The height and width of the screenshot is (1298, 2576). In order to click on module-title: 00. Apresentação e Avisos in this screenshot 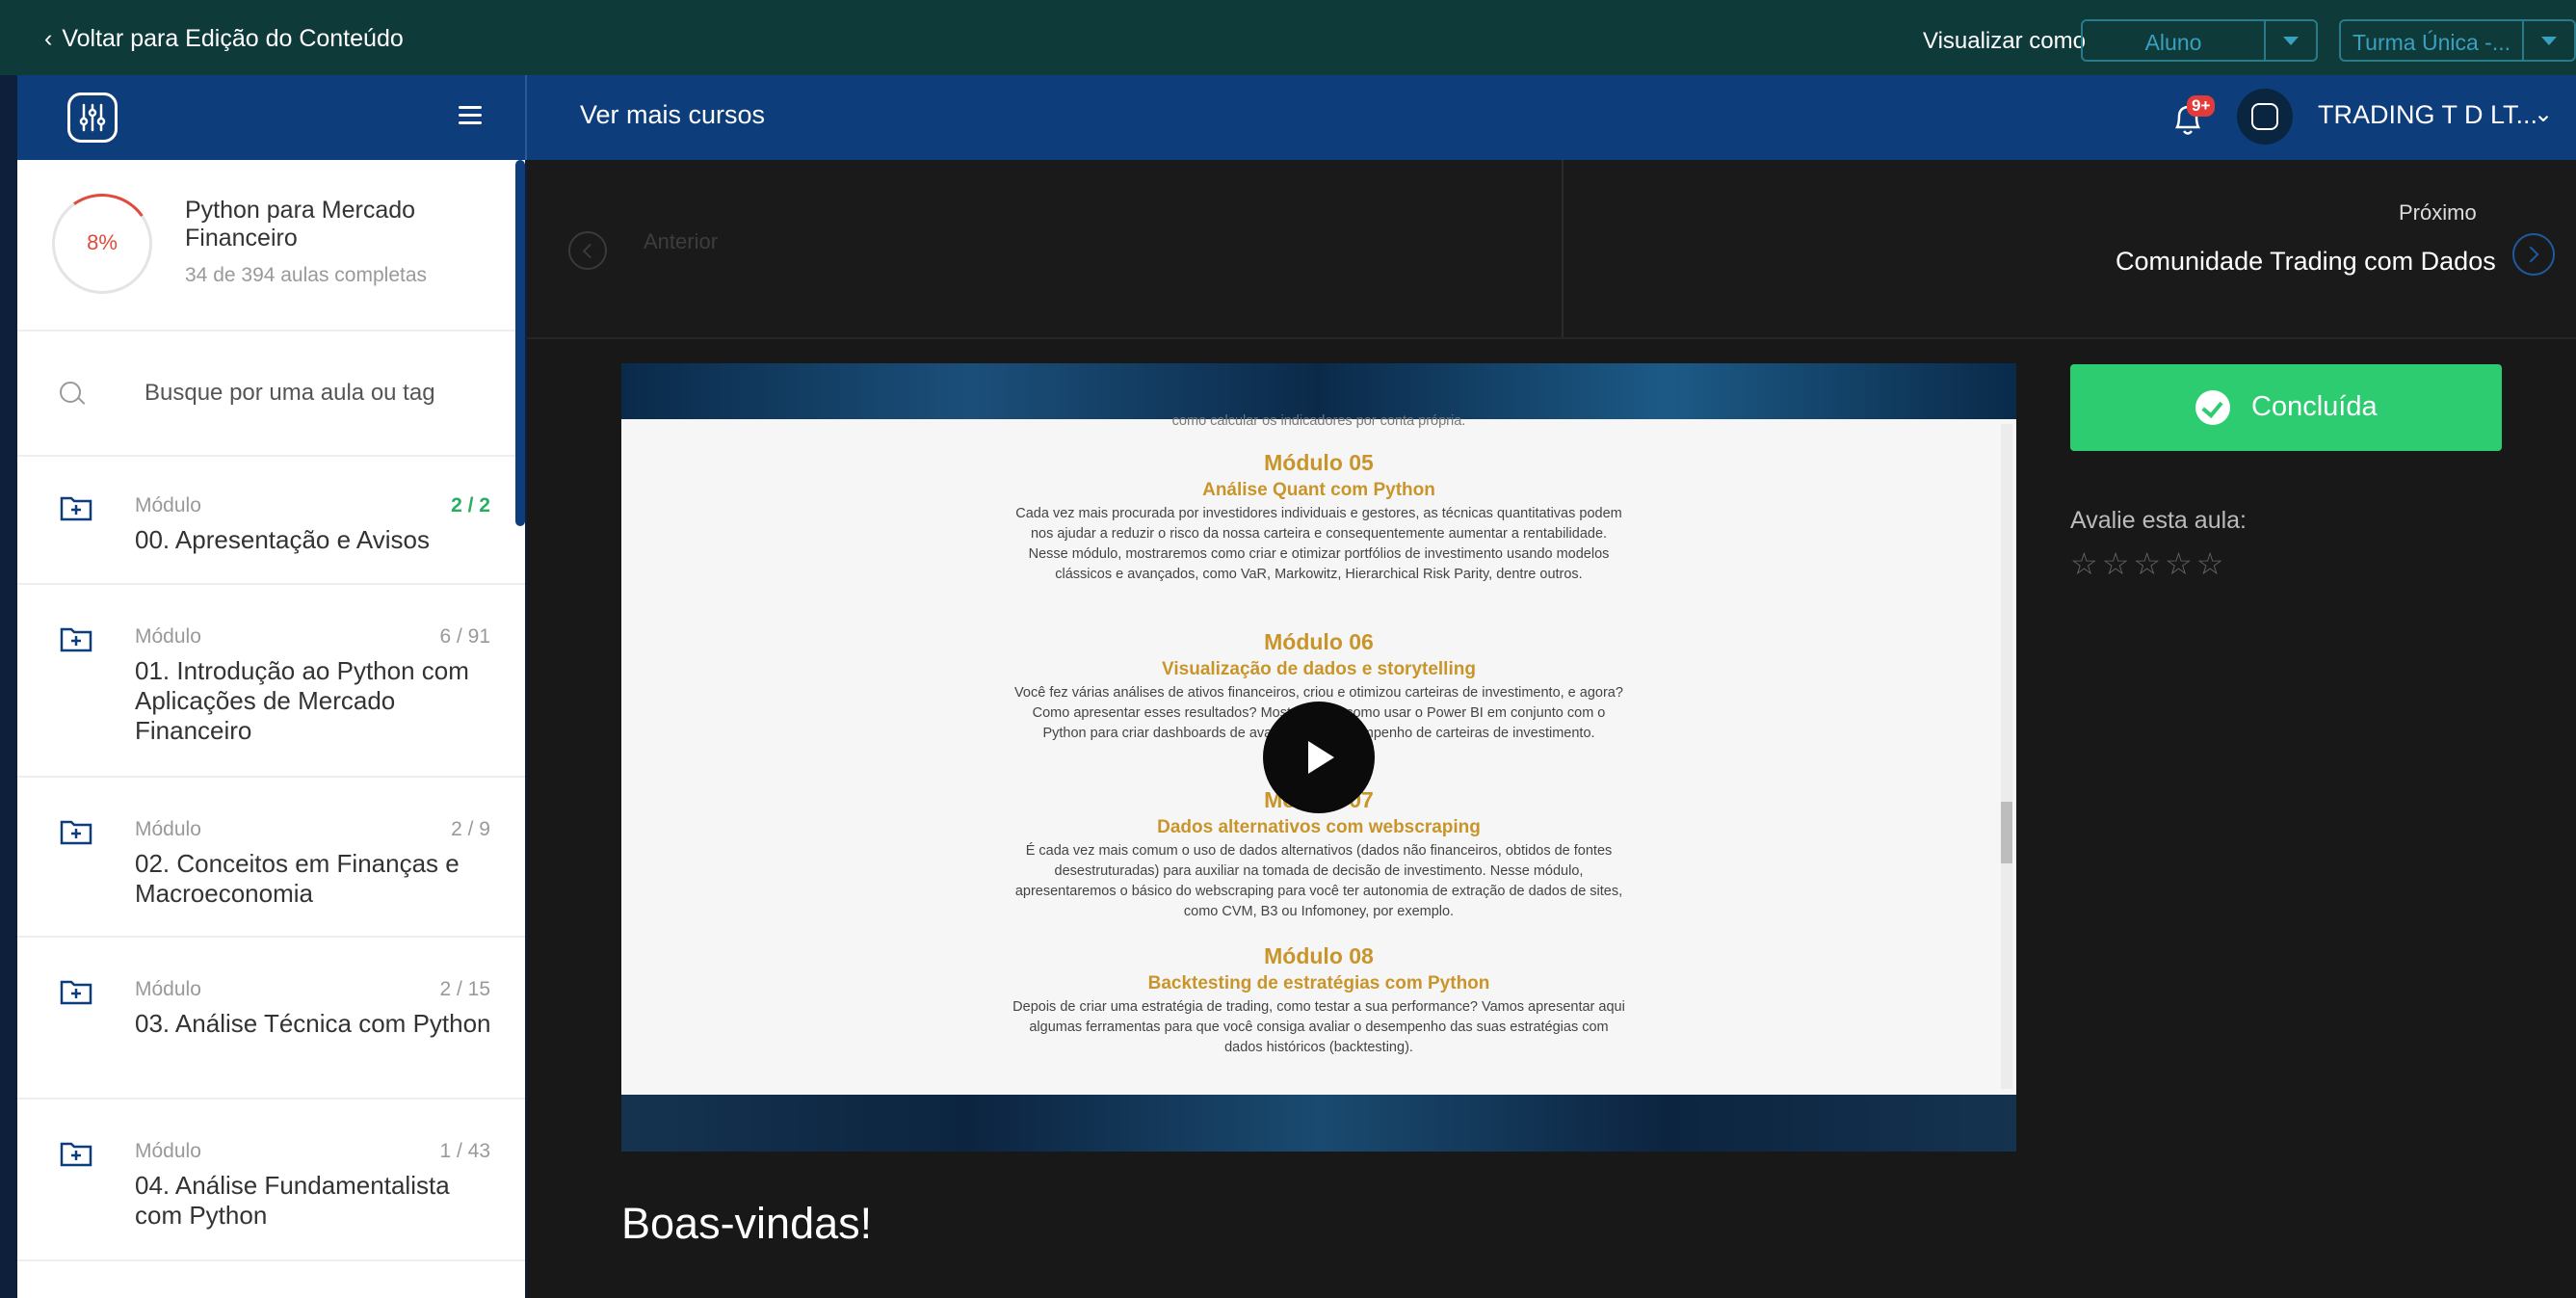, I will do `click(283, 539)`.